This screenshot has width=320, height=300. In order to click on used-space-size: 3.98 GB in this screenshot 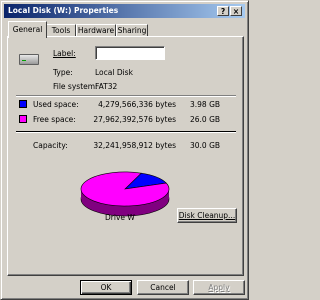, I will do `click(205, 104)`.